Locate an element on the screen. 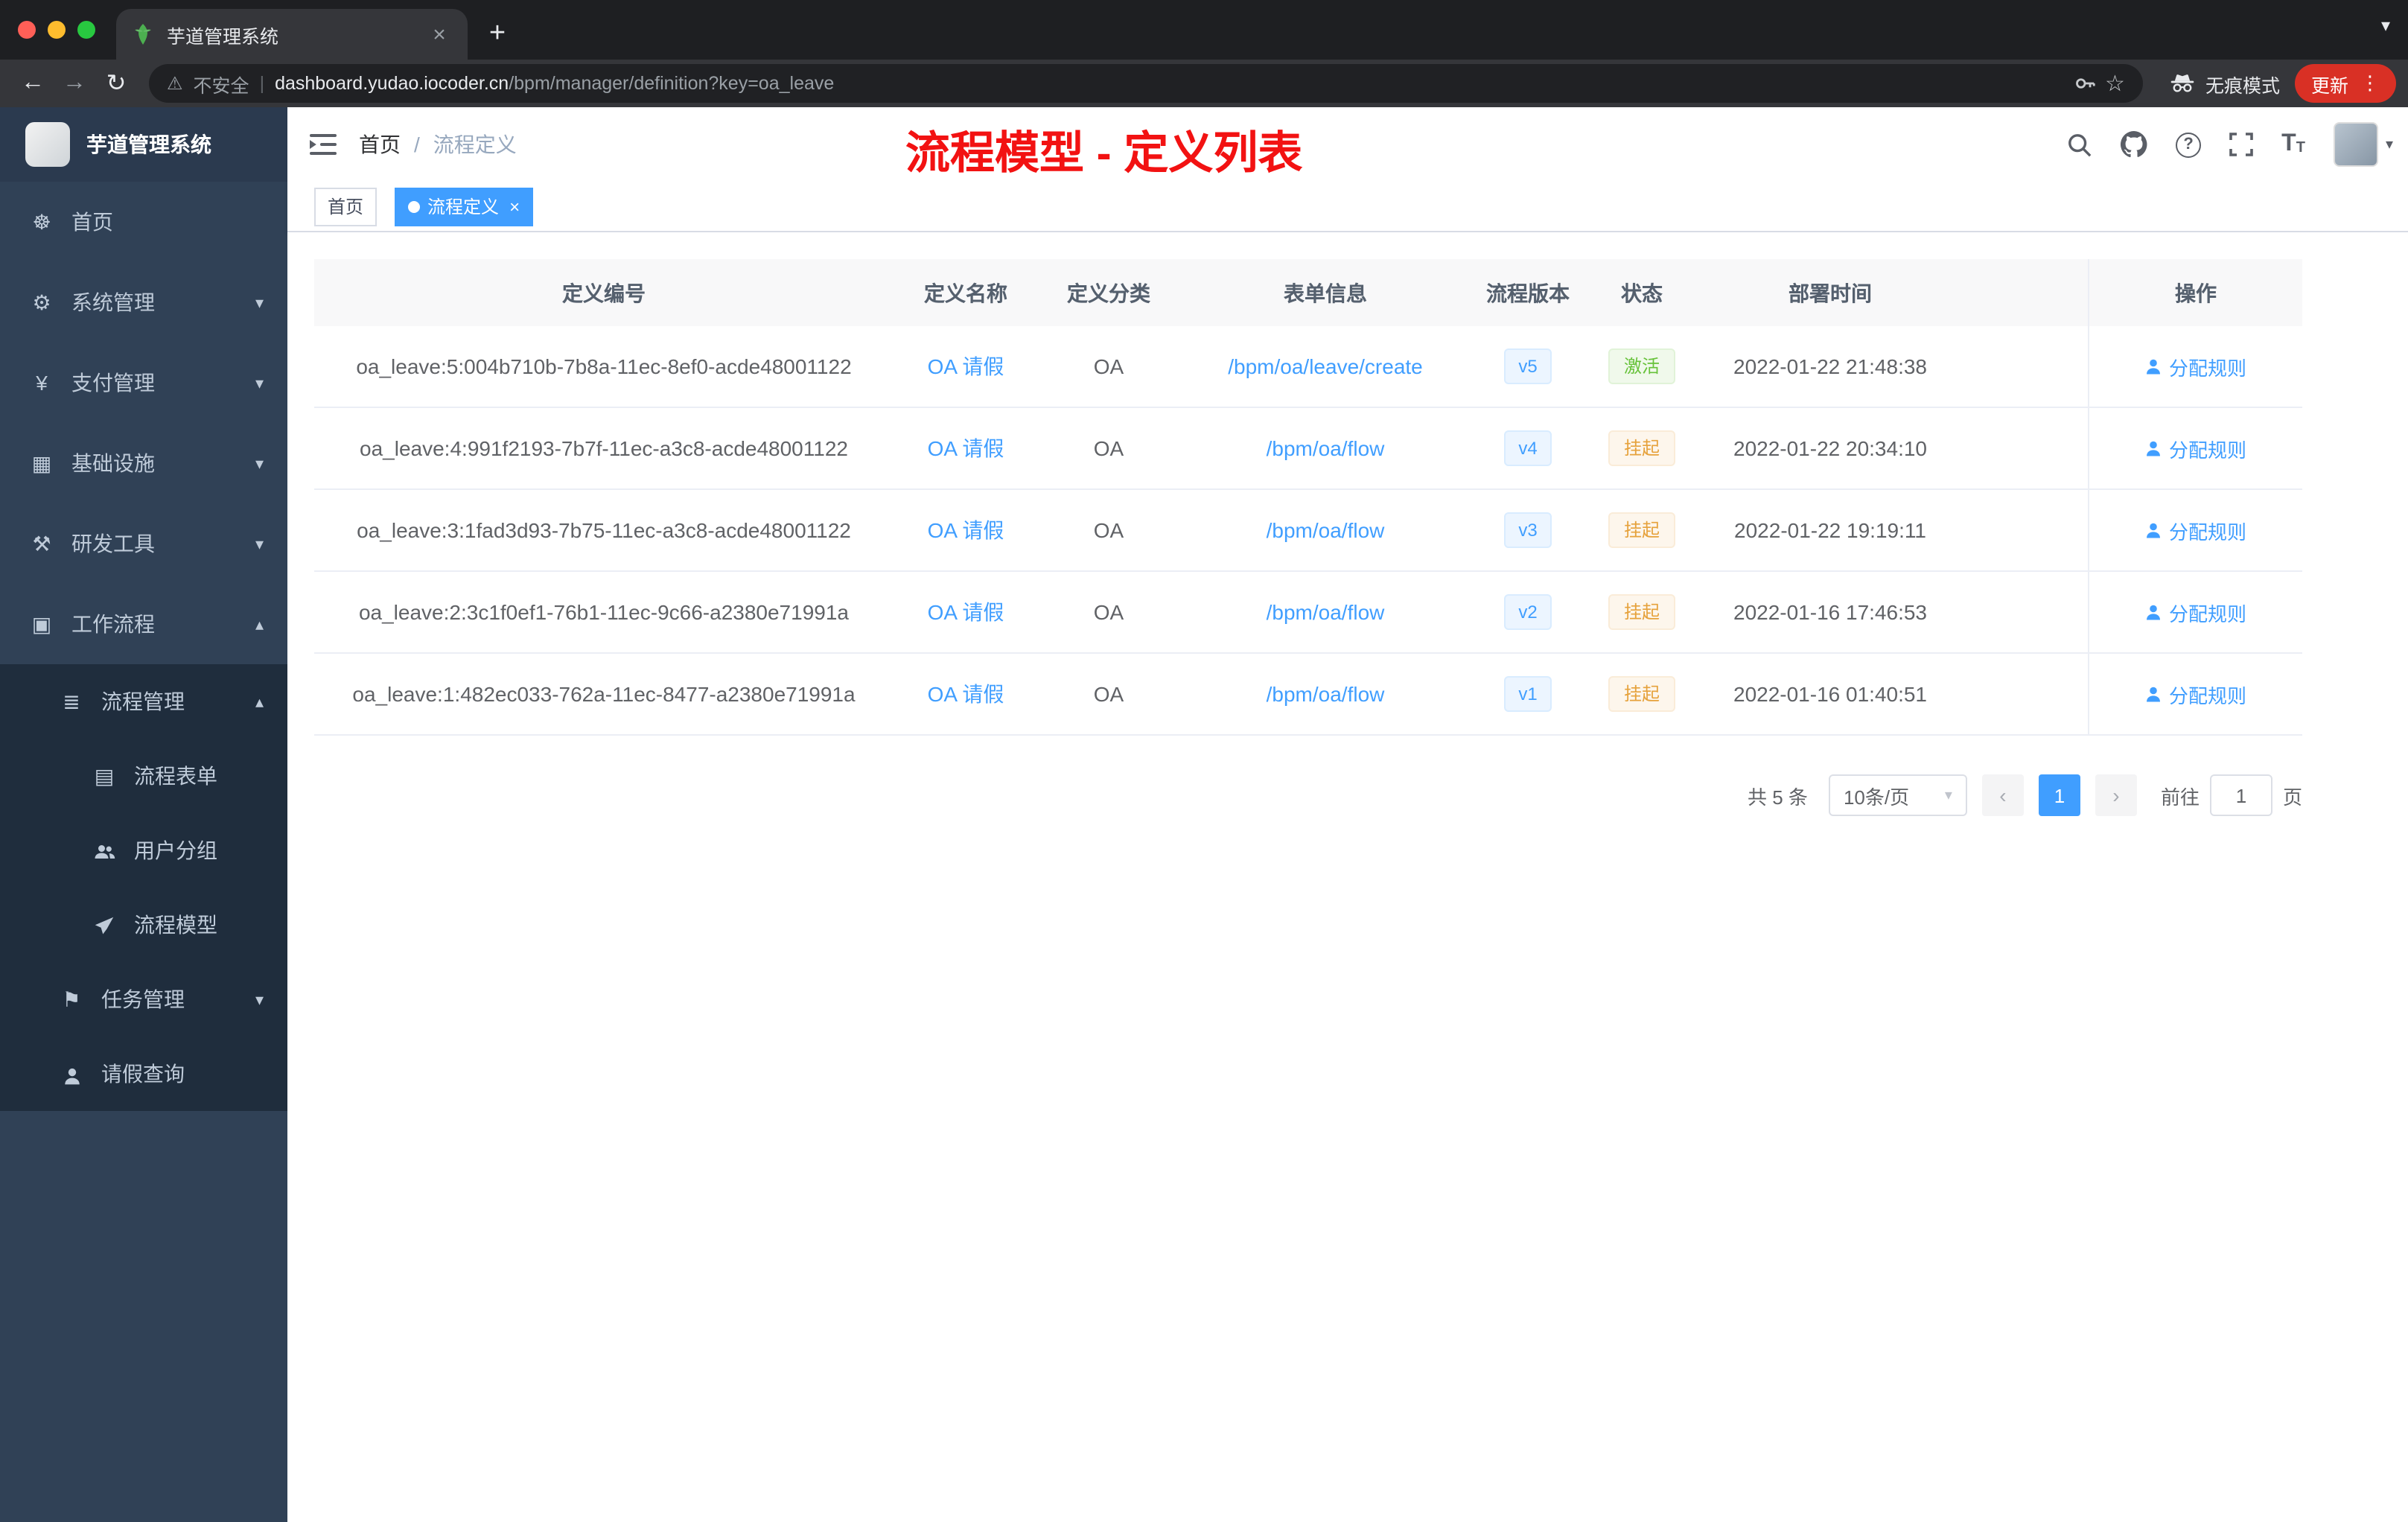  browser-tabstrip: 芋道管理系统 × + ▾ is located at coordinates (1204, 30).